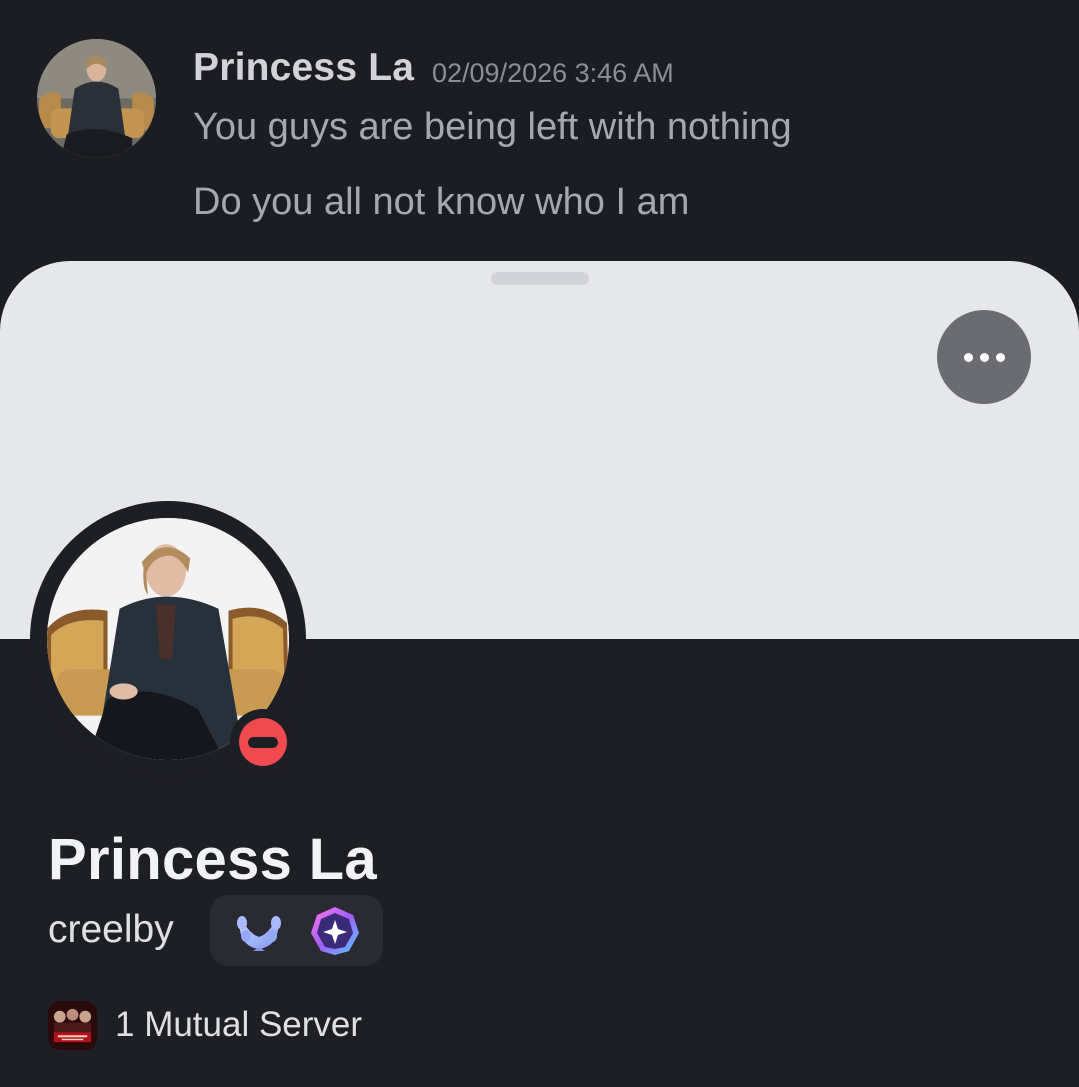  What do you see at coordinates (303, 68) in the screenshot?
I see `message-author-name: Princess La` at bounding box center [303, 68].